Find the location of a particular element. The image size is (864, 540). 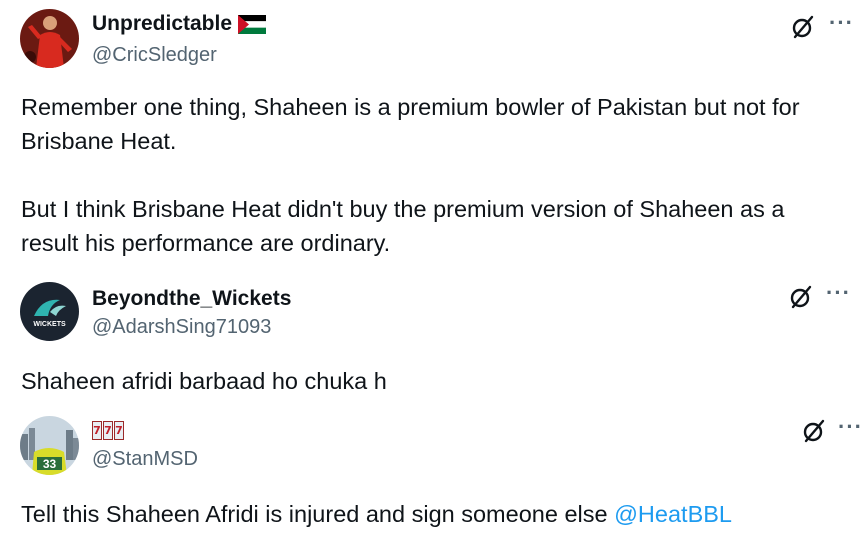

avatar: 33 is located at coordinates (49, 445).